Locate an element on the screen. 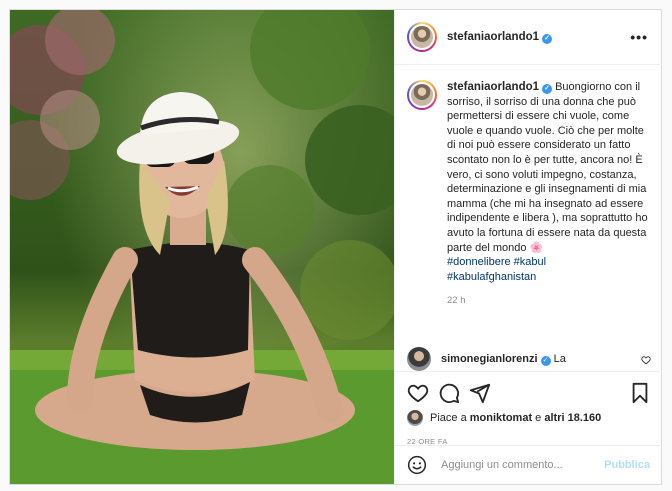  others-likes-link: altri 18.160 is located at coordinates (572, 418).